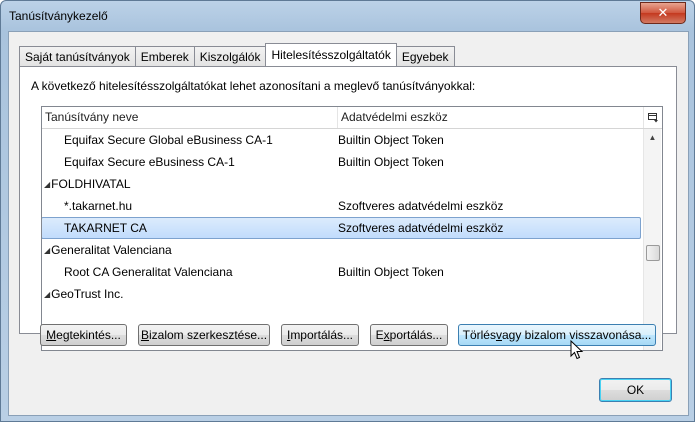 This screenshot has width=695, height=422. What do you see at coordinates (190, 117) in the screenshot?
I see `column-header-name: Tanúsítvány neve` at bounding box center [190, 117].